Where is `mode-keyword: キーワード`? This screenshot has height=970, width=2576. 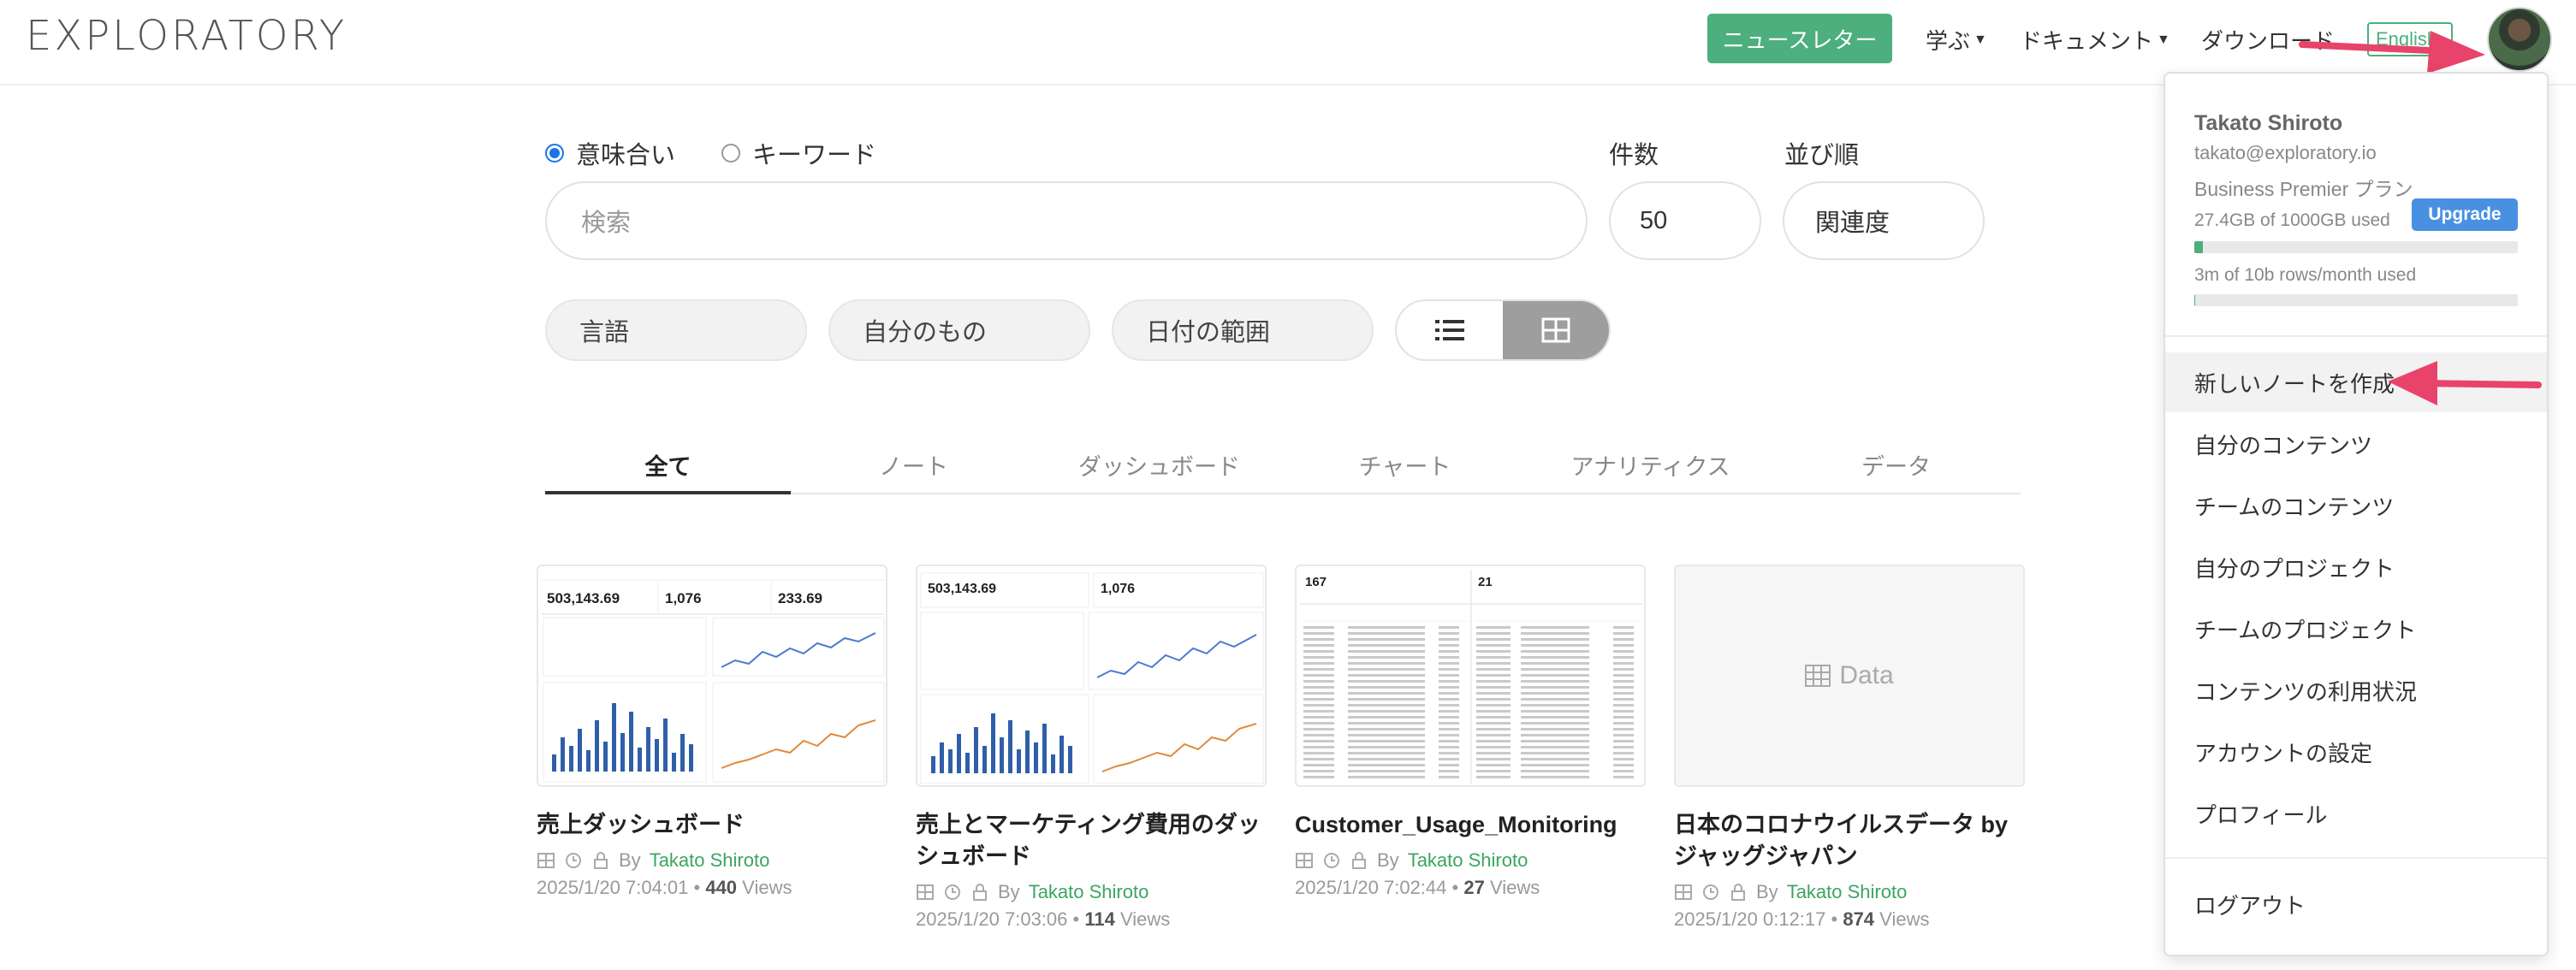 mode-keyword: キーワード is located at coordinates (798, 153).